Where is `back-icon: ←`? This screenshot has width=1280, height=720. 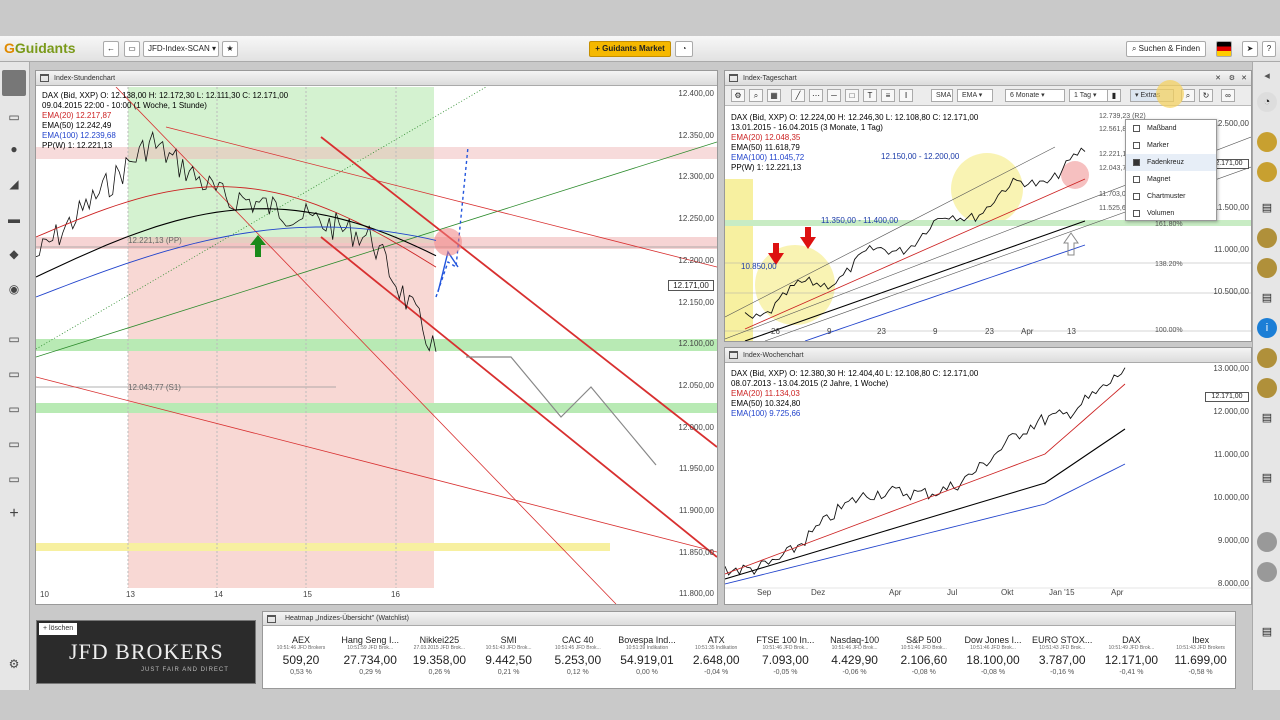 back-icon: ← is located at coordinates (111, 49).